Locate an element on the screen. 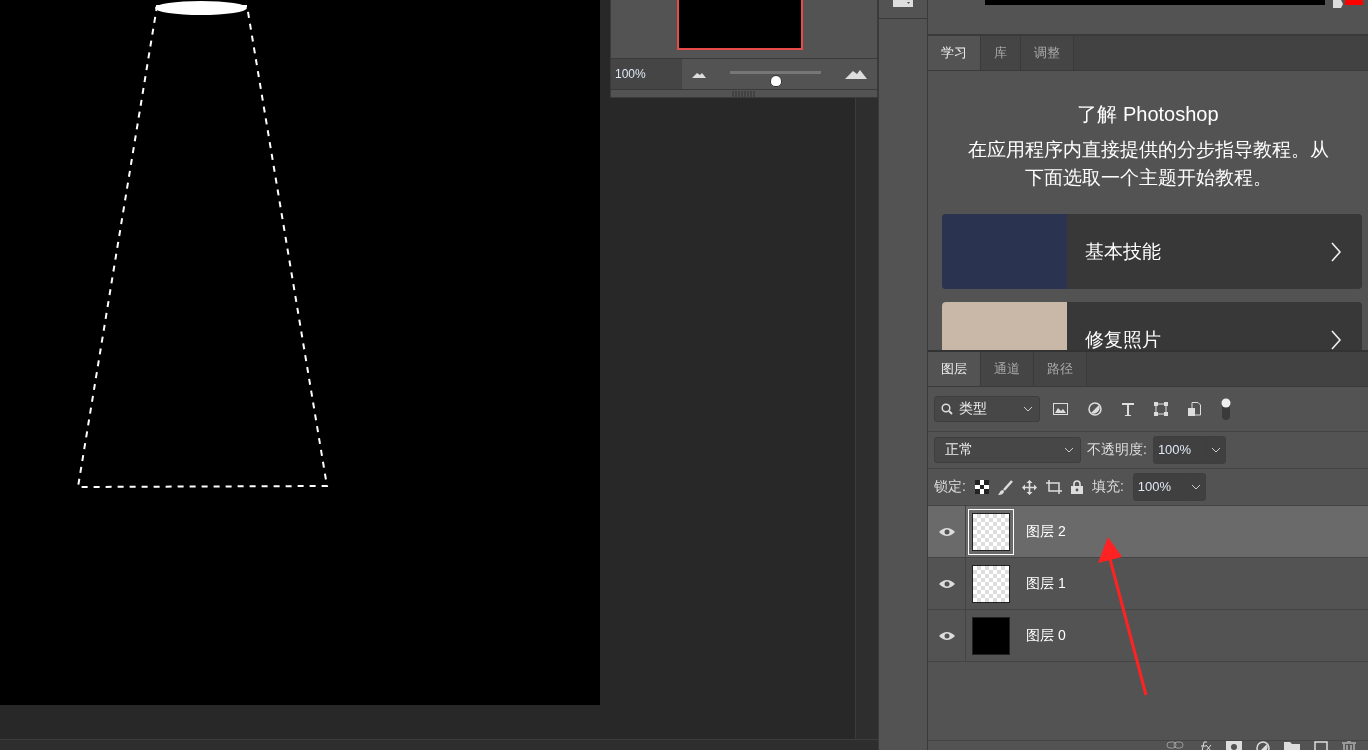  layer-row: 图层 2 is located at coordinates (1148, 532).